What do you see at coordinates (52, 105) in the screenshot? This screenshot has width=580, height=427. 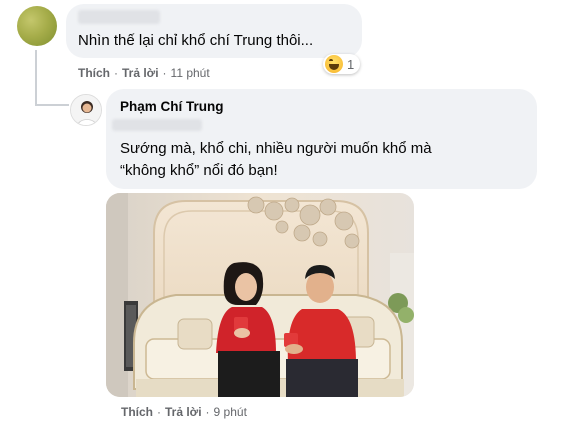 I see `thread-line-horizontal` at bounding box center [52, 105].